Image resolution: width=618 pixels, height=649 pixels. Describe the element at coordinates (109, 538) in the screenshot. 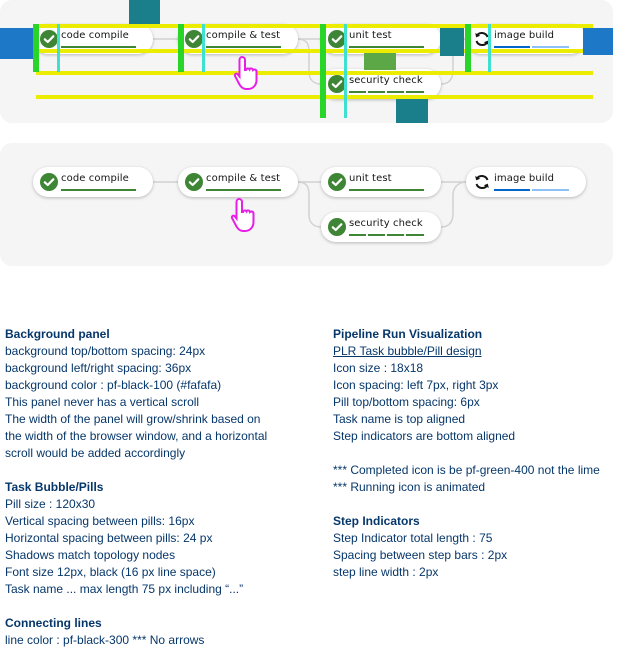

I see `spec-line: Horizontal spacing between pills: 24 px` at that location.